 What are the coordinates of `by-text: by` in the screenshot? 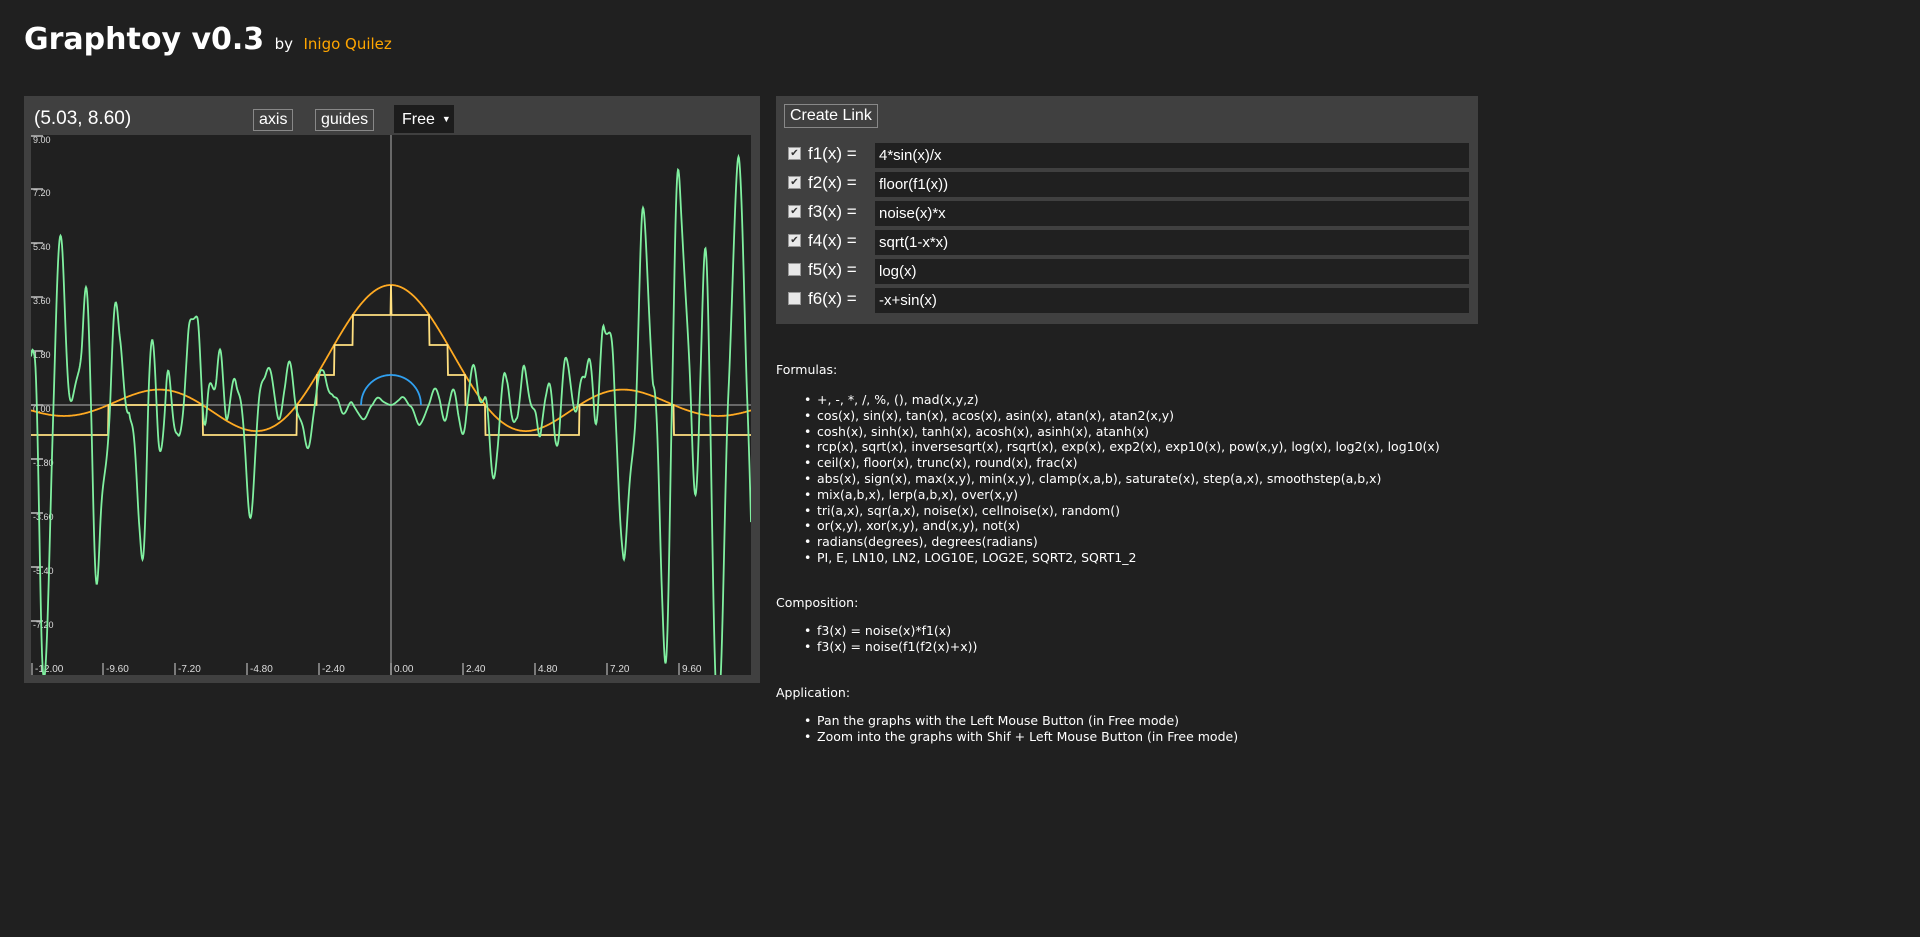 It's located at (284, 44).